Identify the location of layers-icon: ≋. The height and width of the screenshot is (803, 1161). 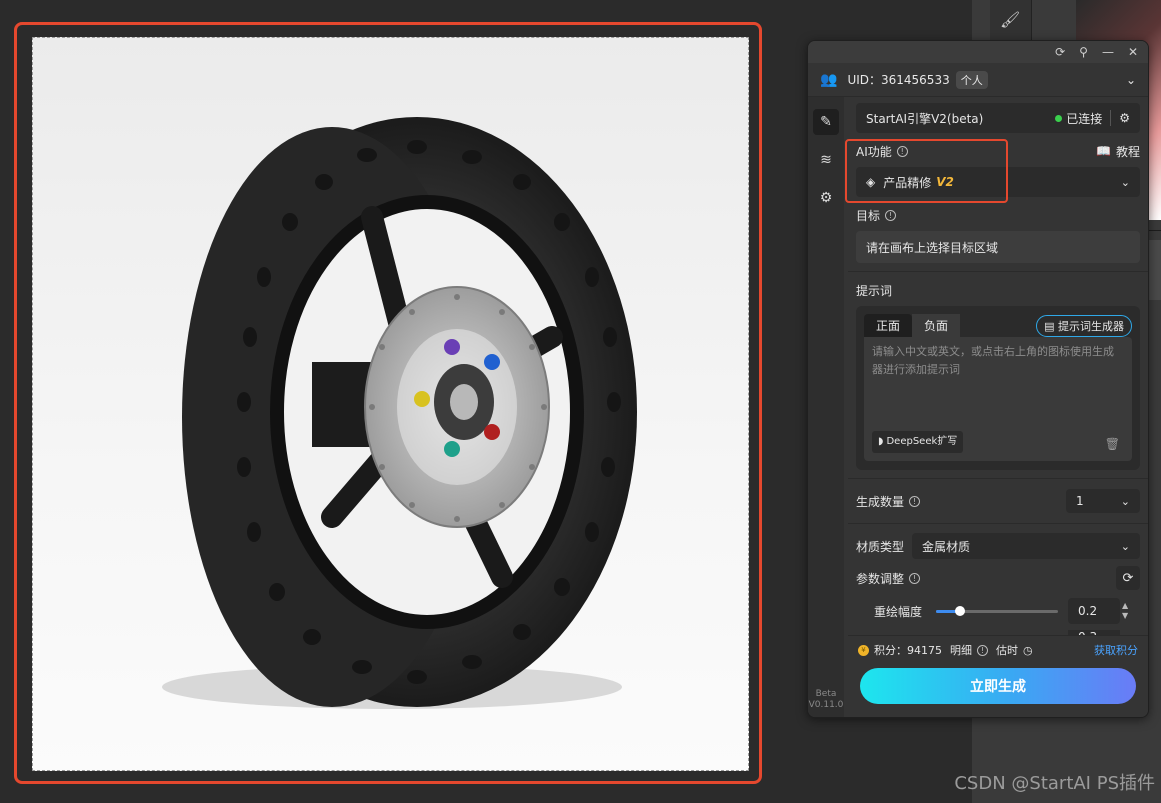
(826, 160).